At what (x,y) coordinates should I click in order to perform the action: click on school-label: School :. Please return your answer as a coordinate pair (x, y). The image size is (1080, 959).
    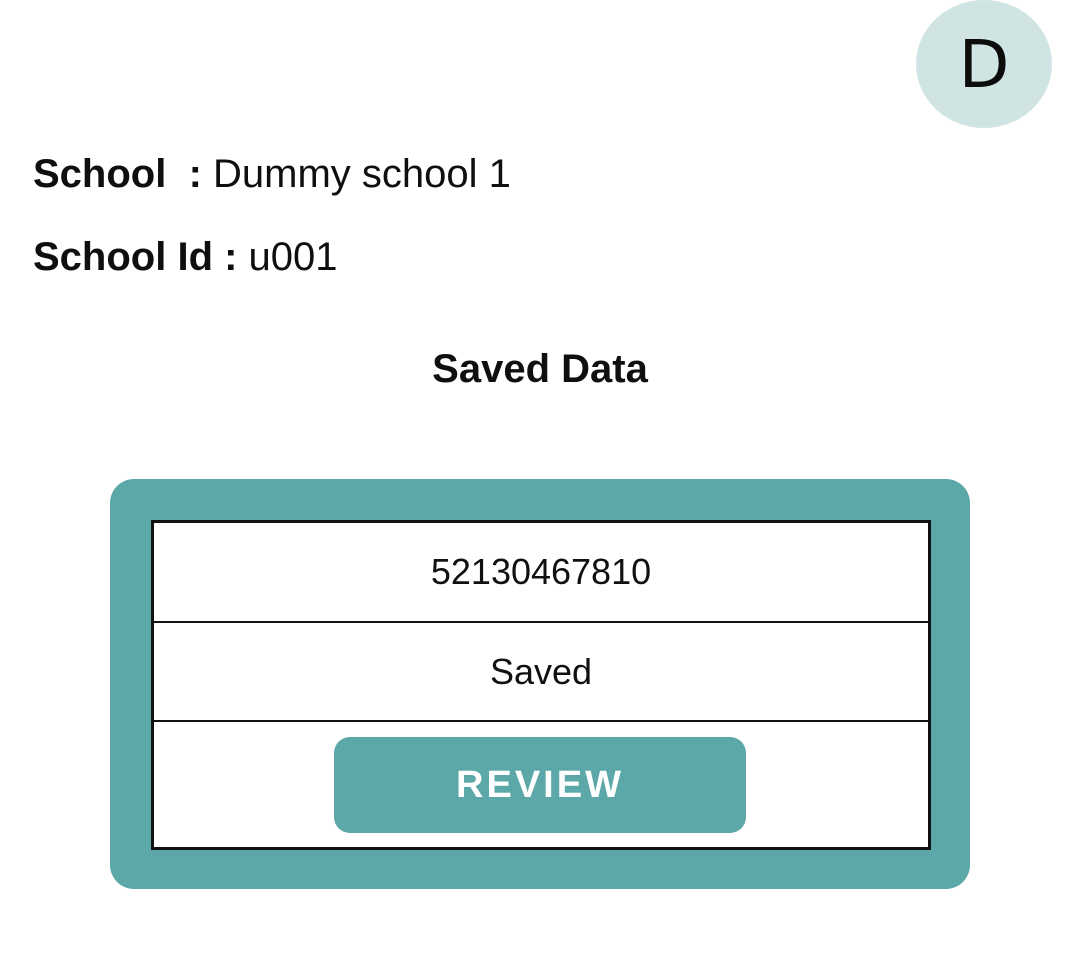
    Looking at the image, I should click on (117, 174).